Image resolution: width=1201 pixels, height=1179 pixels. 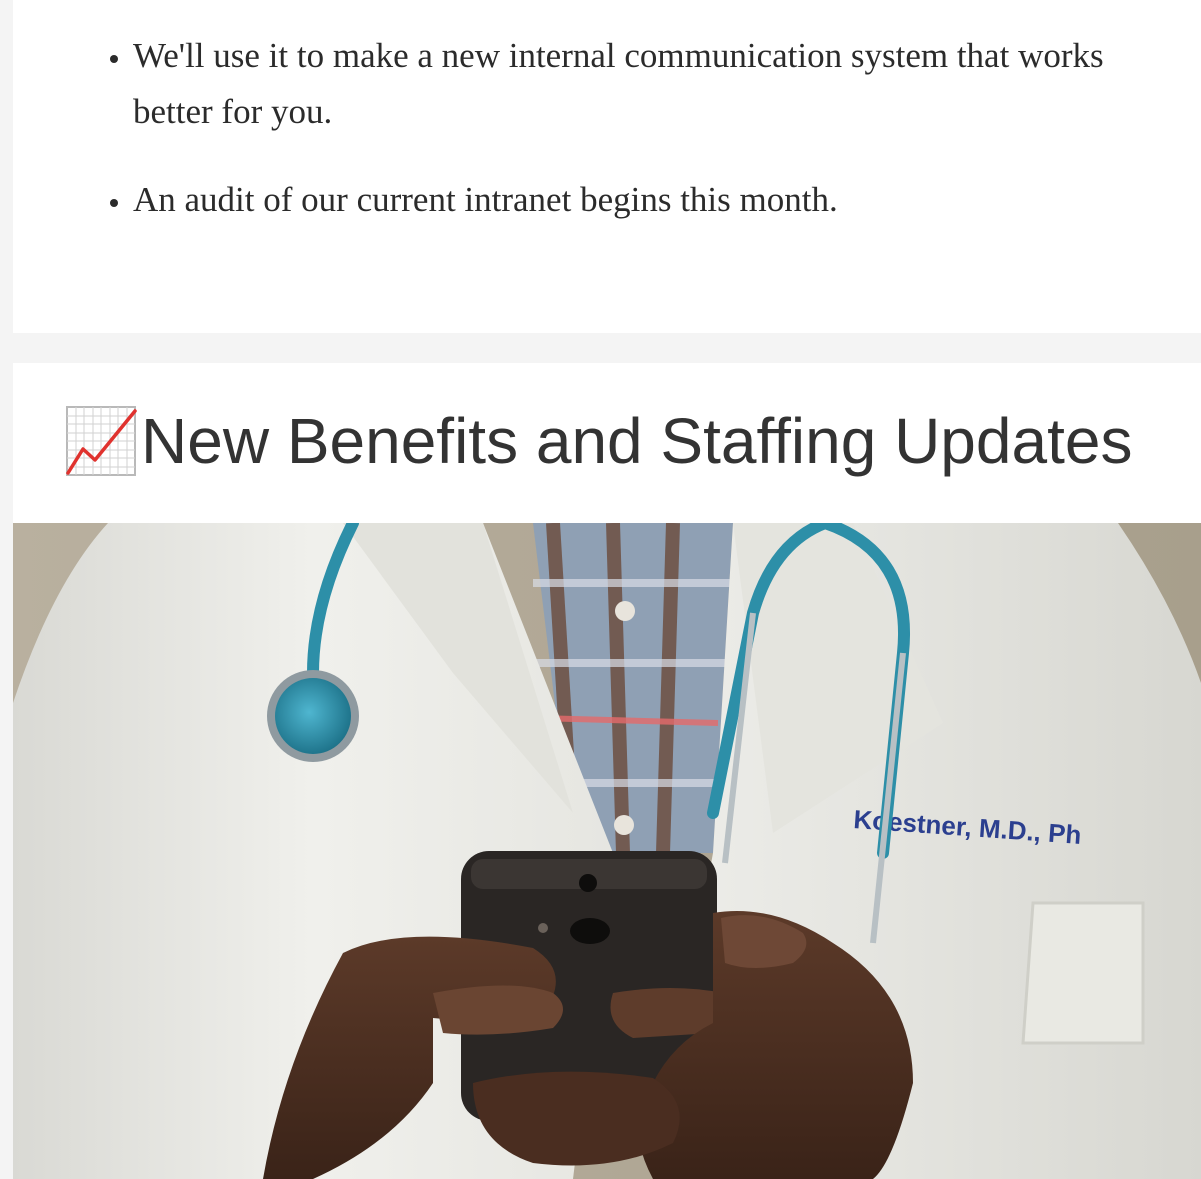 I want to click on section-heading: New Benefits and Staffing Updates, so click(x=598, y=441).